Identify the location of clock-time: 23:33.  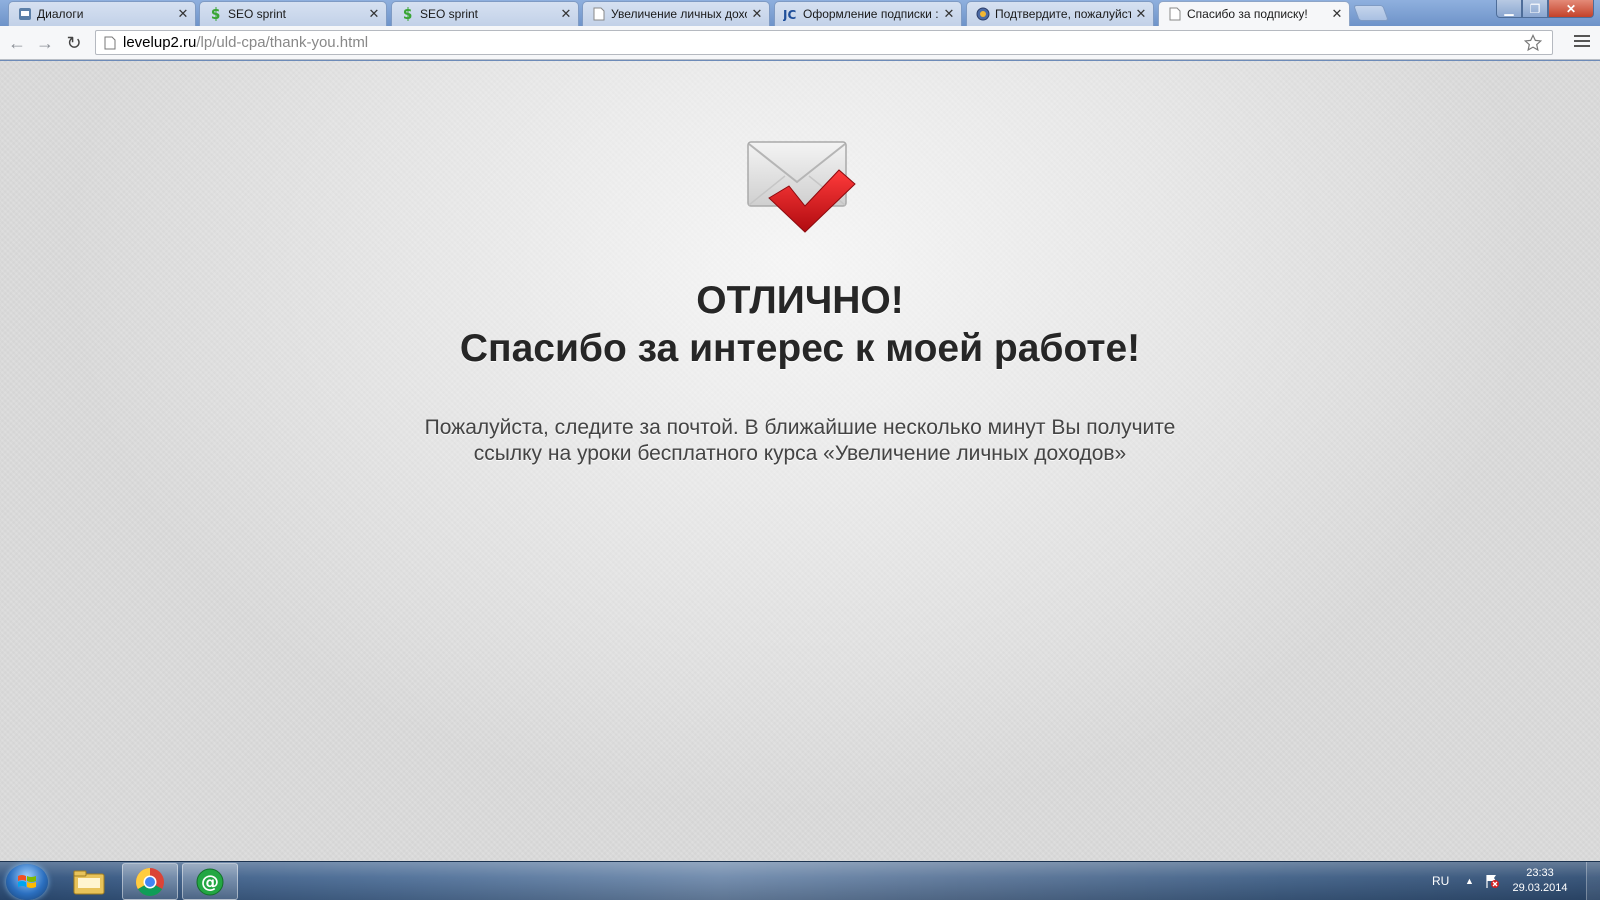
(1540, 873).